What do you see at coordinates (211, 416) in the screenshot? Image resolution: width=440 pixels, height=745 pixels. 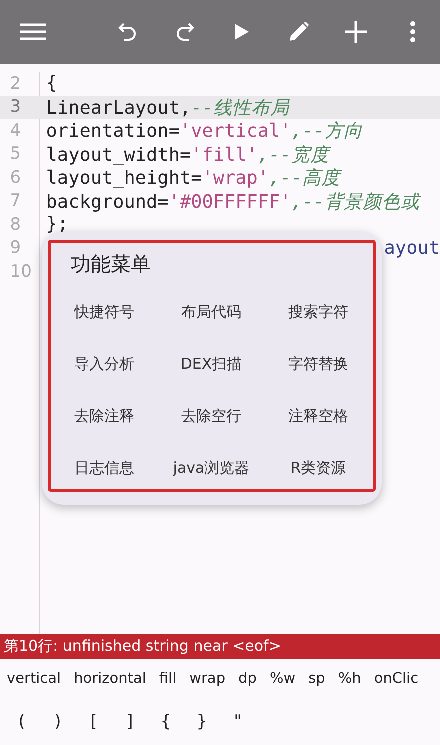 I see `menu-item: 去除空行` at bounding box center [211, 416].